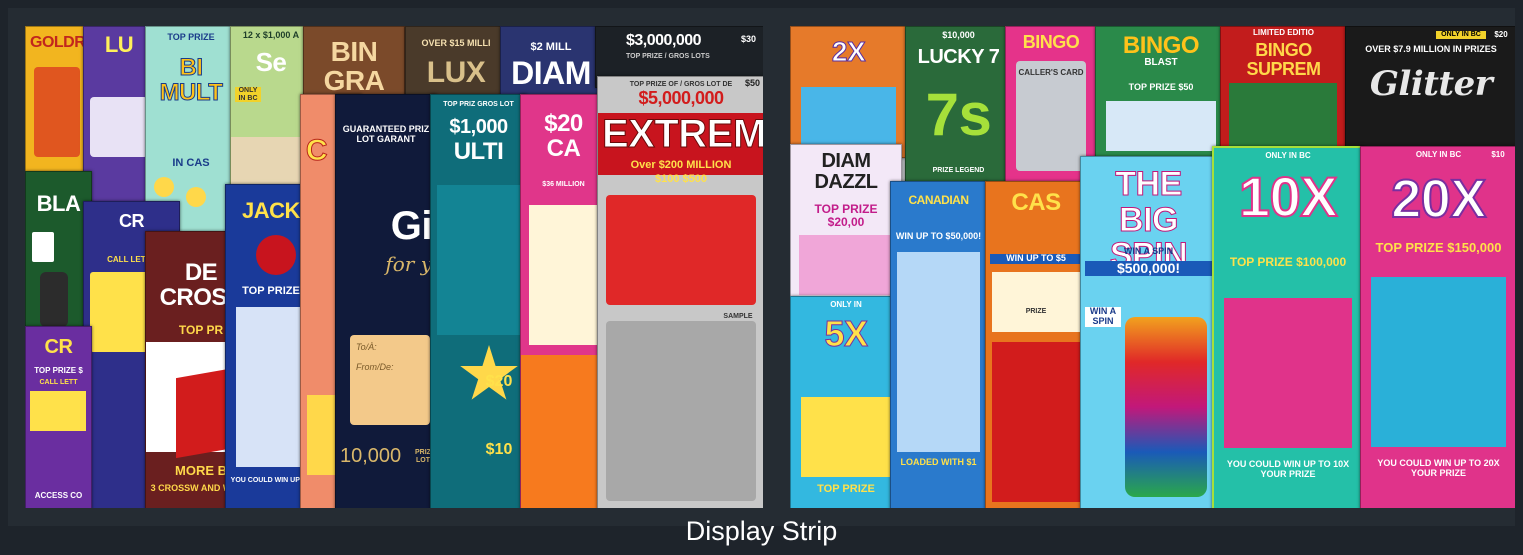 The height and width of the screenshot is (555, 1523). Describe the element at coordinates (748, 39) in the screenshot. I see `ticket-price: $30` at that location.